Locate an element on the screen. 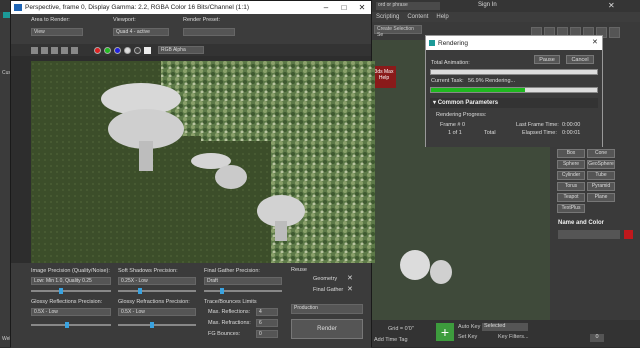 This screenshot has width=640, height=348. object-name-field is located at coordinates (589, 234).